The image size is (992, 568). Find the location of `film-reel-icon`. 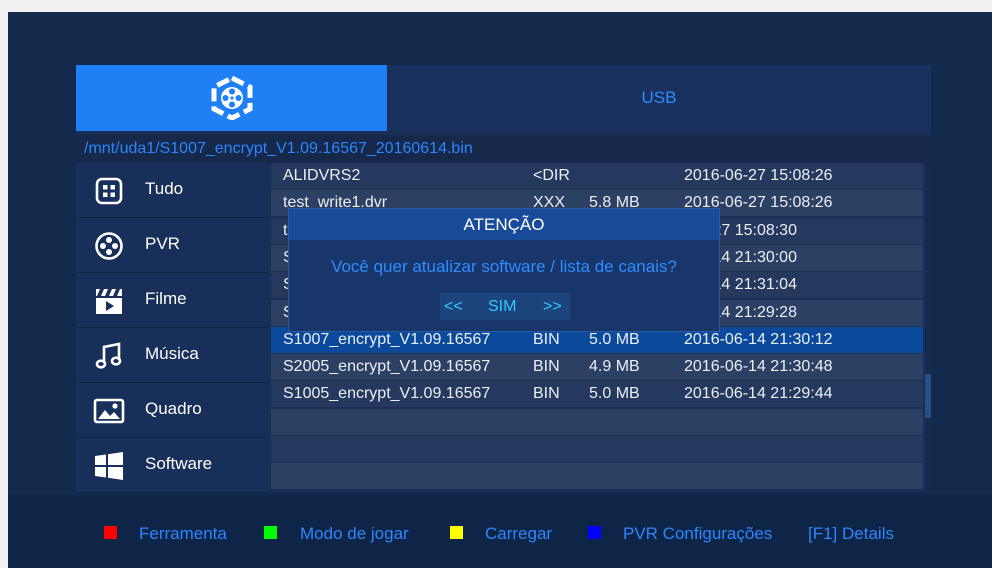

film-reel-icon is located at coordinates (109, 246).